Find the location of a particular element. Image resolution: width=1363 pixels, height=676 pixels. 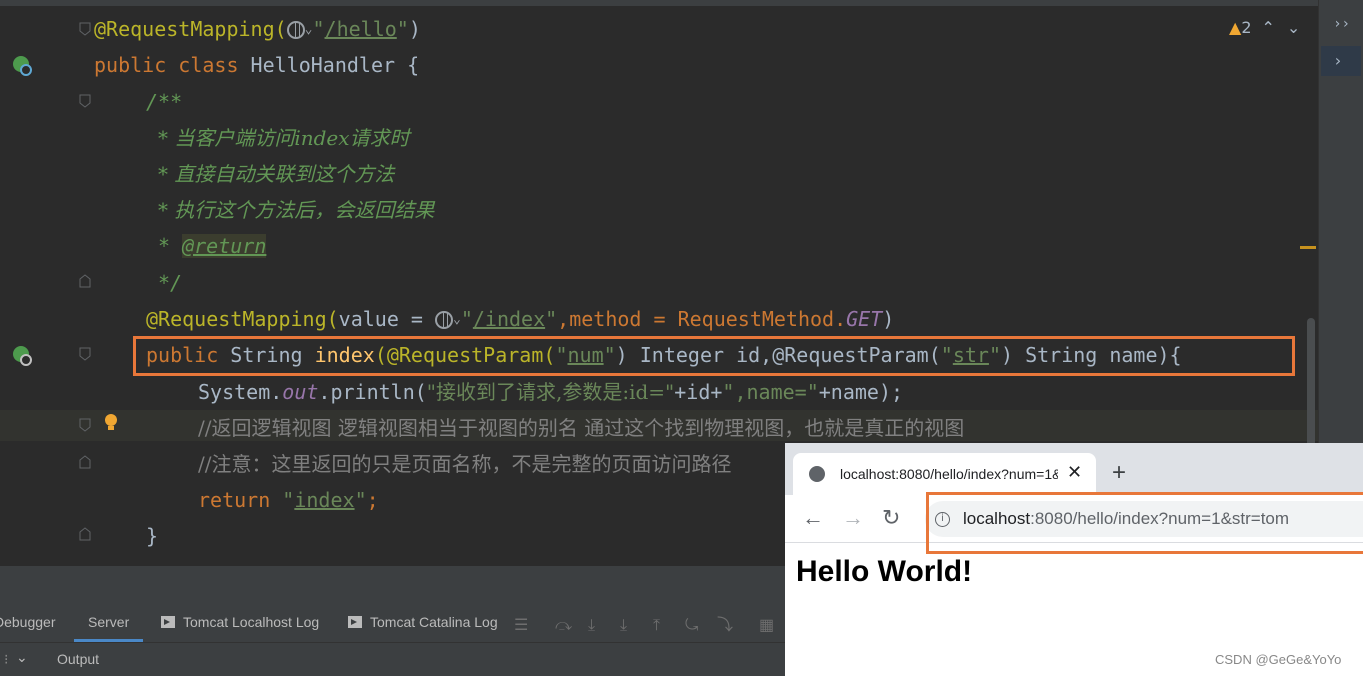

tab-label: Tomcat Localhost Log is located at coordinates (251, 622).